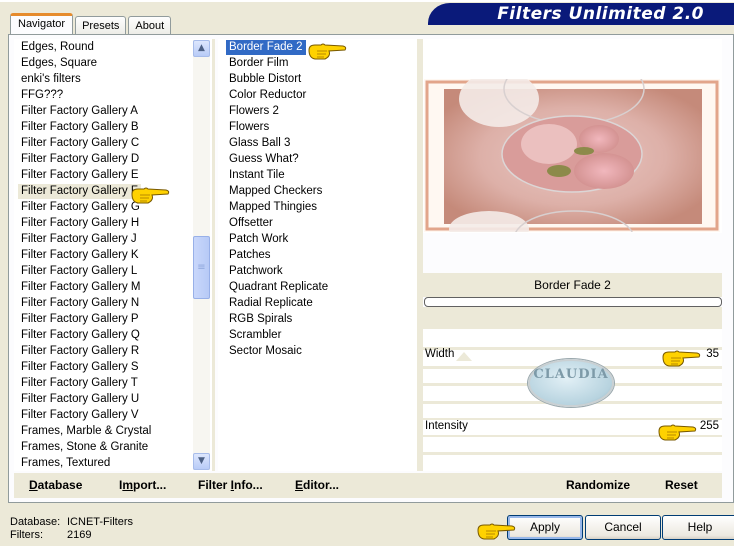 This screenshot has height=546, width=734. What do you see at coordinates (80, 415) in the screenshot?
I see `list-item: Filter Factory Gallery V` at bounding box center [80, 415].